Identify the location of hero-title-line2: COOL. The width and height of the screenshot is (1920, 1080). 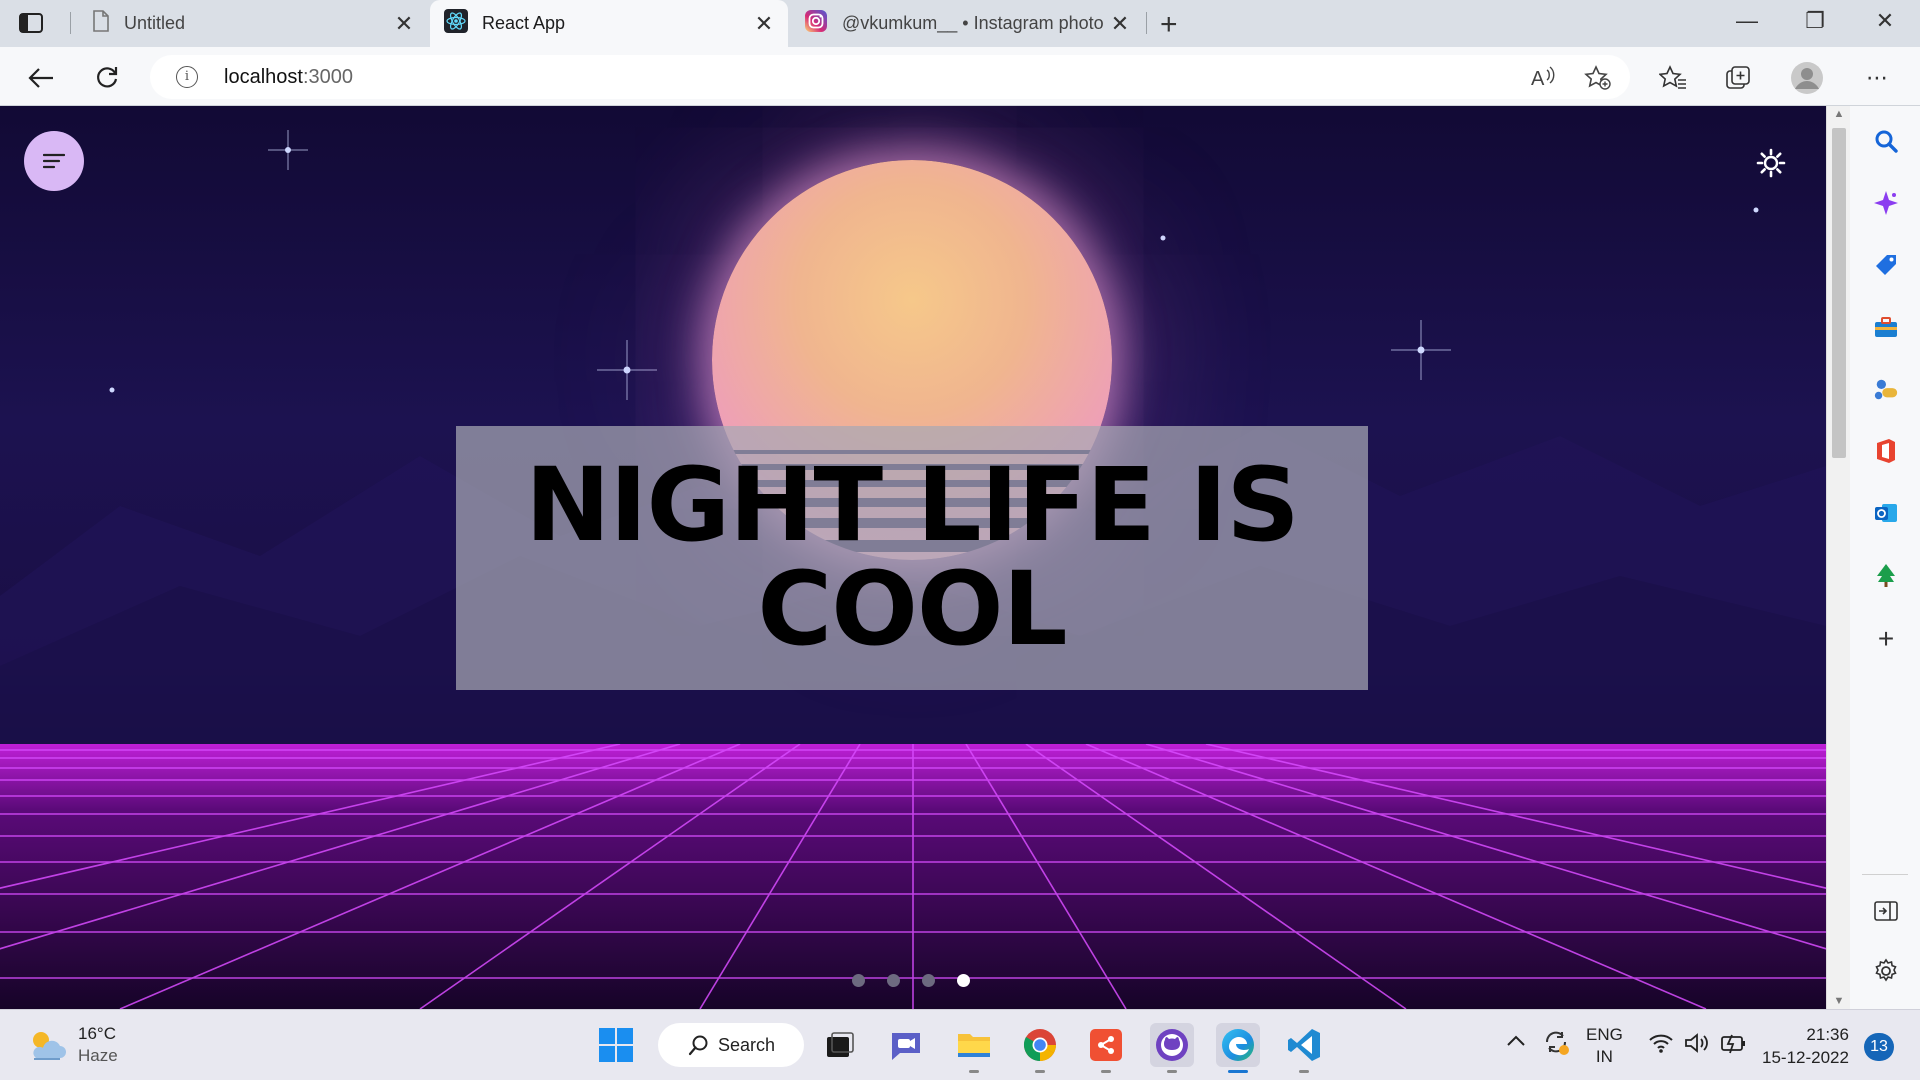
(912, 609).